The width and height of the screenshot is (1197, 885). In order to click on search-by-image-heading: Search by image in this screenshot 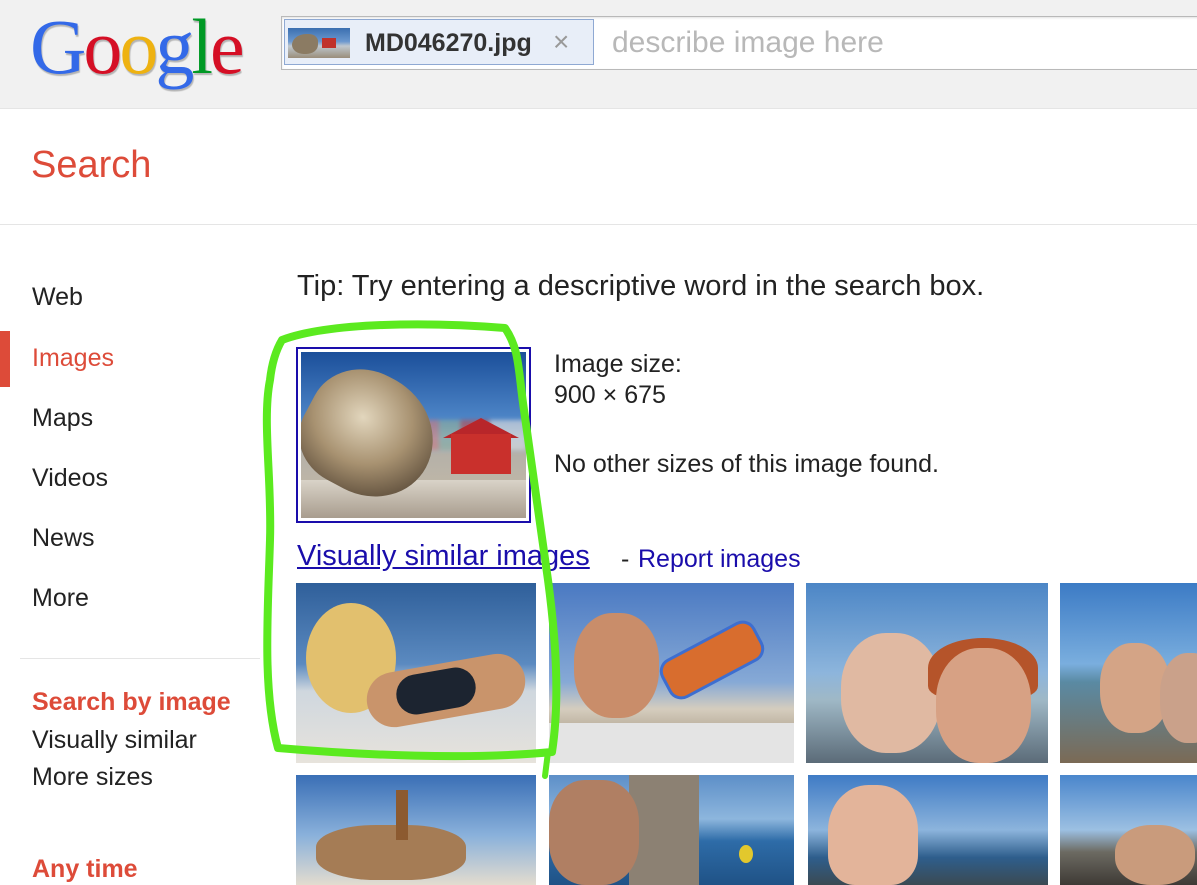, I will do `click(131, 702)`.